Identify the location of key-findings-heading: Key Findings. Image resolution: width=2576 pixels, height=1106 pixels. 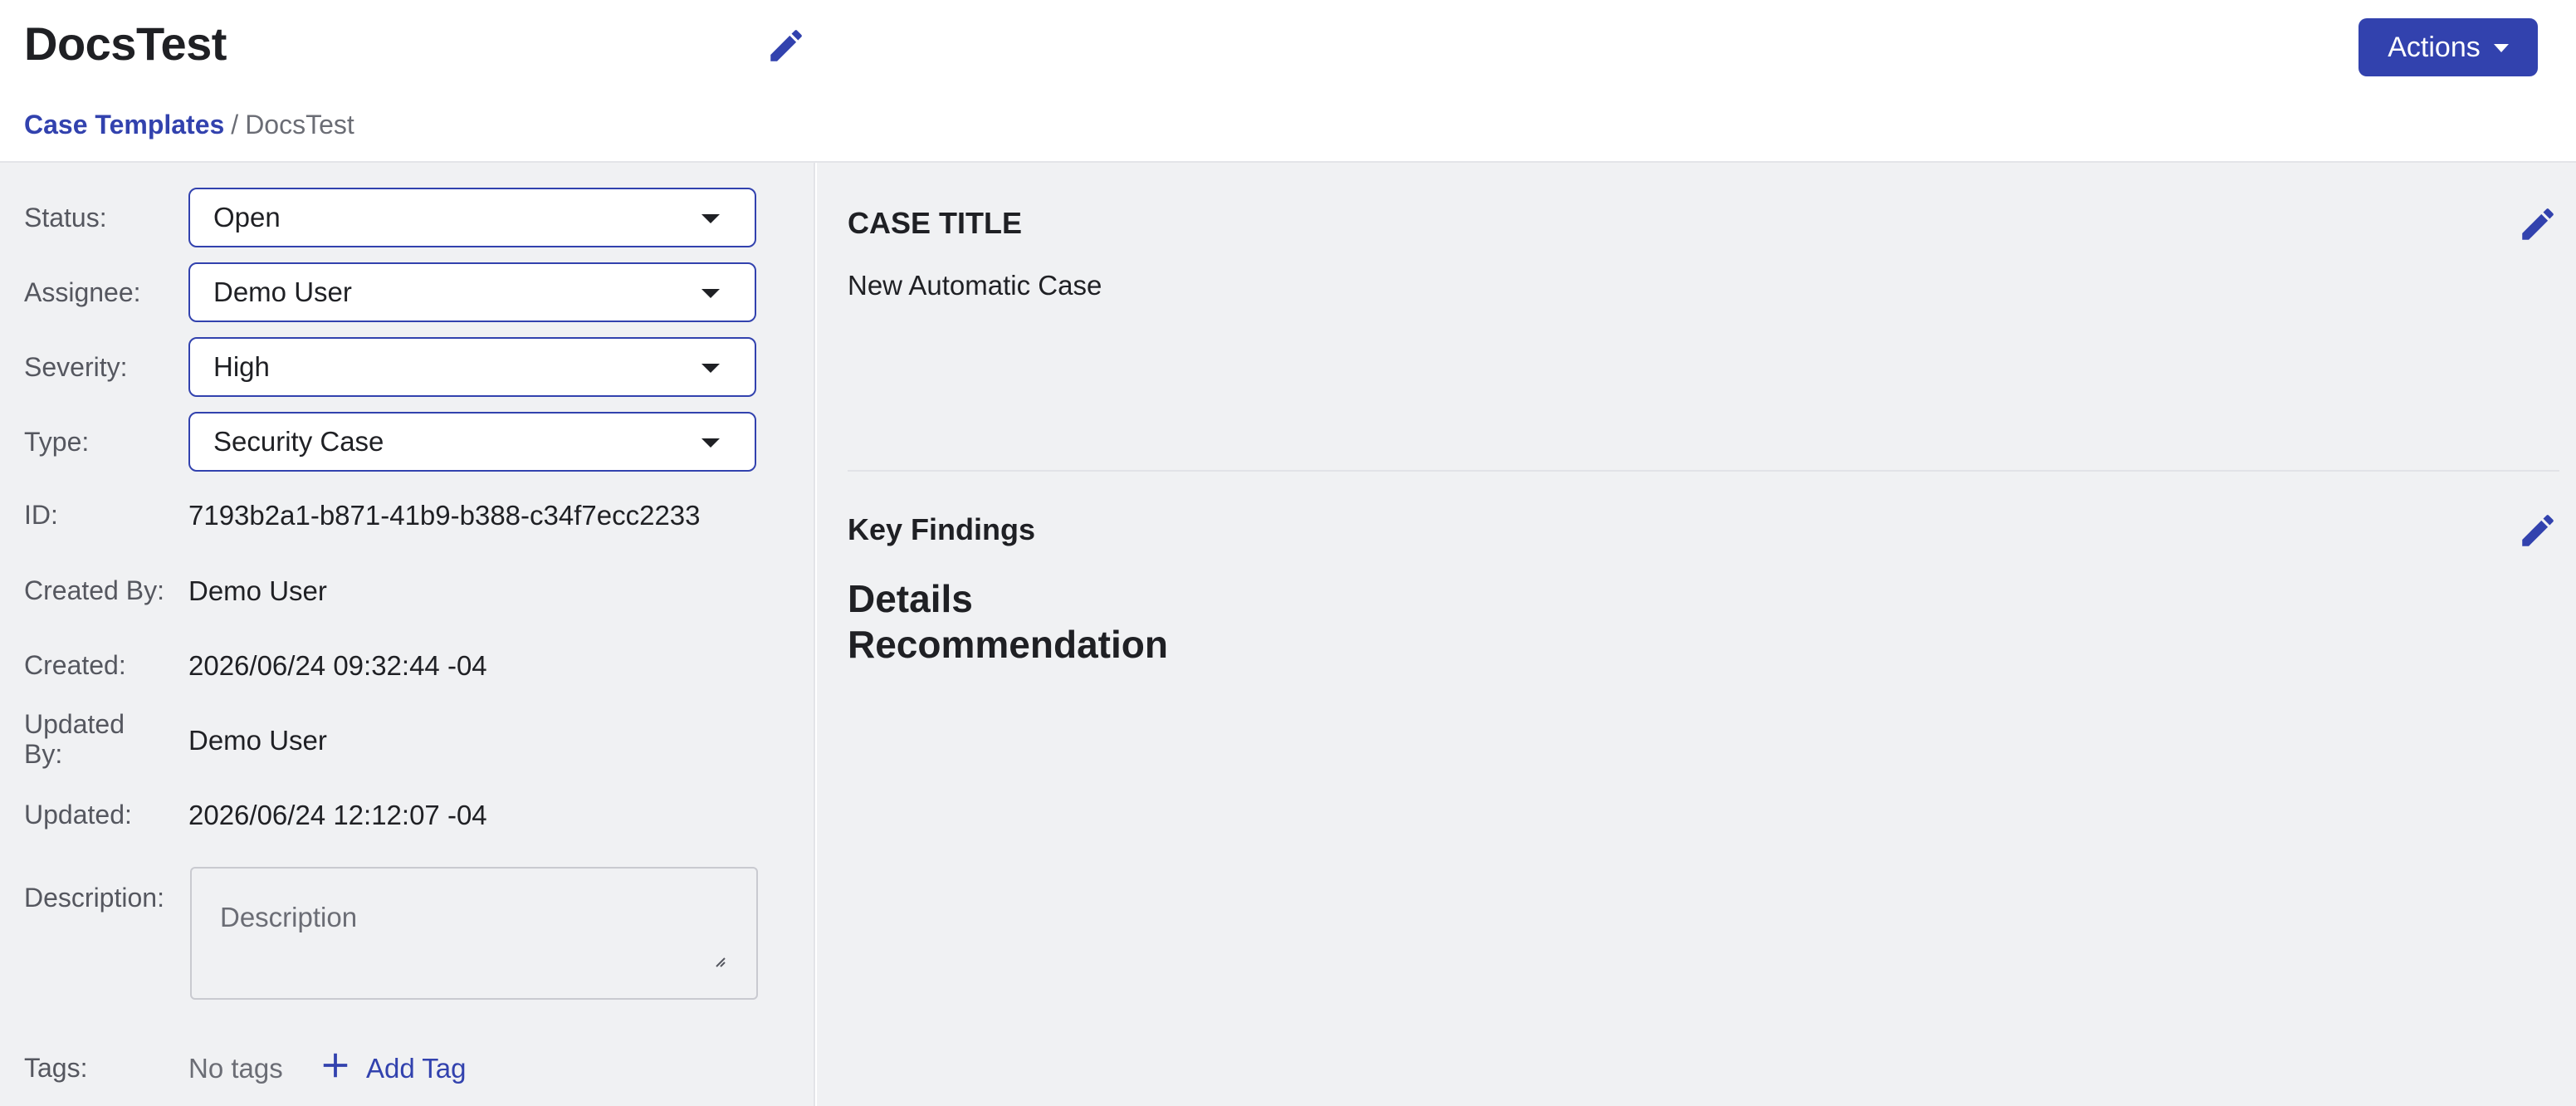
(942, 529).